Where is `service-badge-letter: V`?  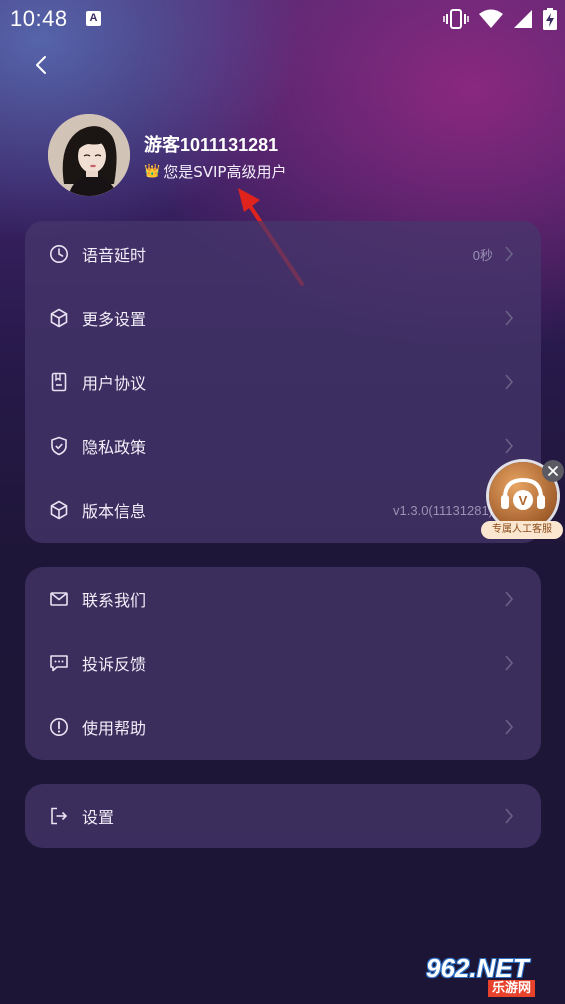 service-badge-letter: V is located at coordinates (523, 500).